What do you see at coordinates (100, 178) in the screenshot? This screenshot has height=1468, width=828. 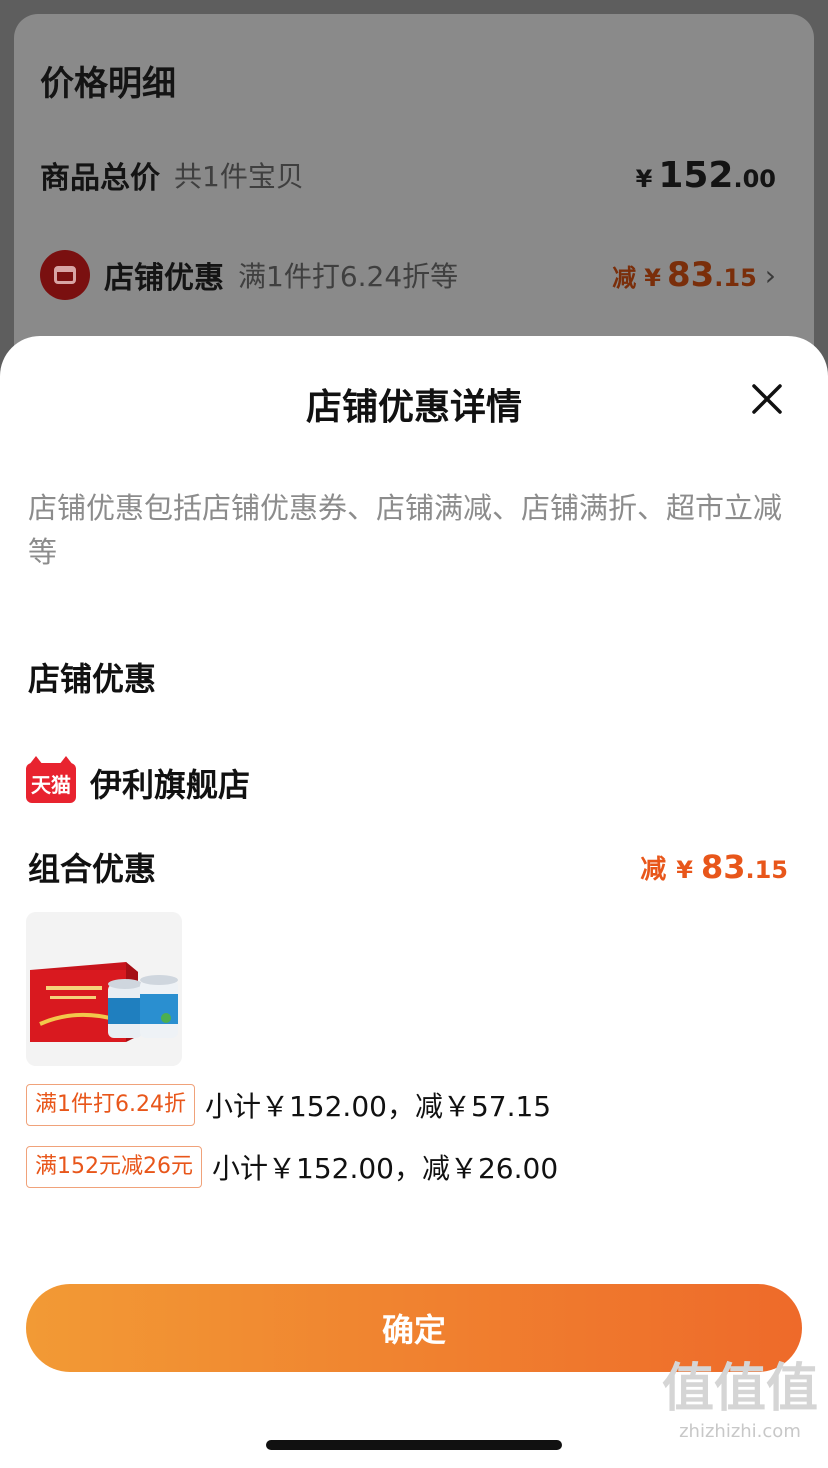 I see `total-price-label: 商品总价` at bounding box center [100, 178].